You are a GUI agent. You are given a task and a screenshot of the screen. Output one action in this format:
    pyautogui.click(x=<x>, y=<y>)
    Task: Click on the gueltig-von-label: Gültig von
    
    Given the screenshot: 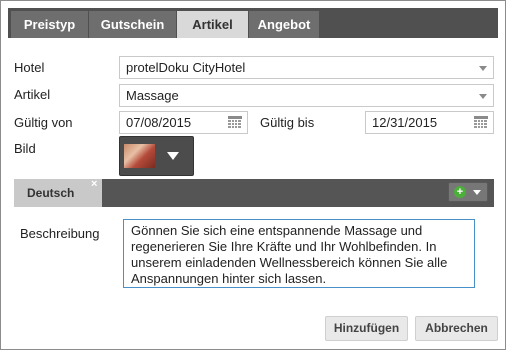 What is the action you would take?
    pyautogui.click(x=43, y=122)
    